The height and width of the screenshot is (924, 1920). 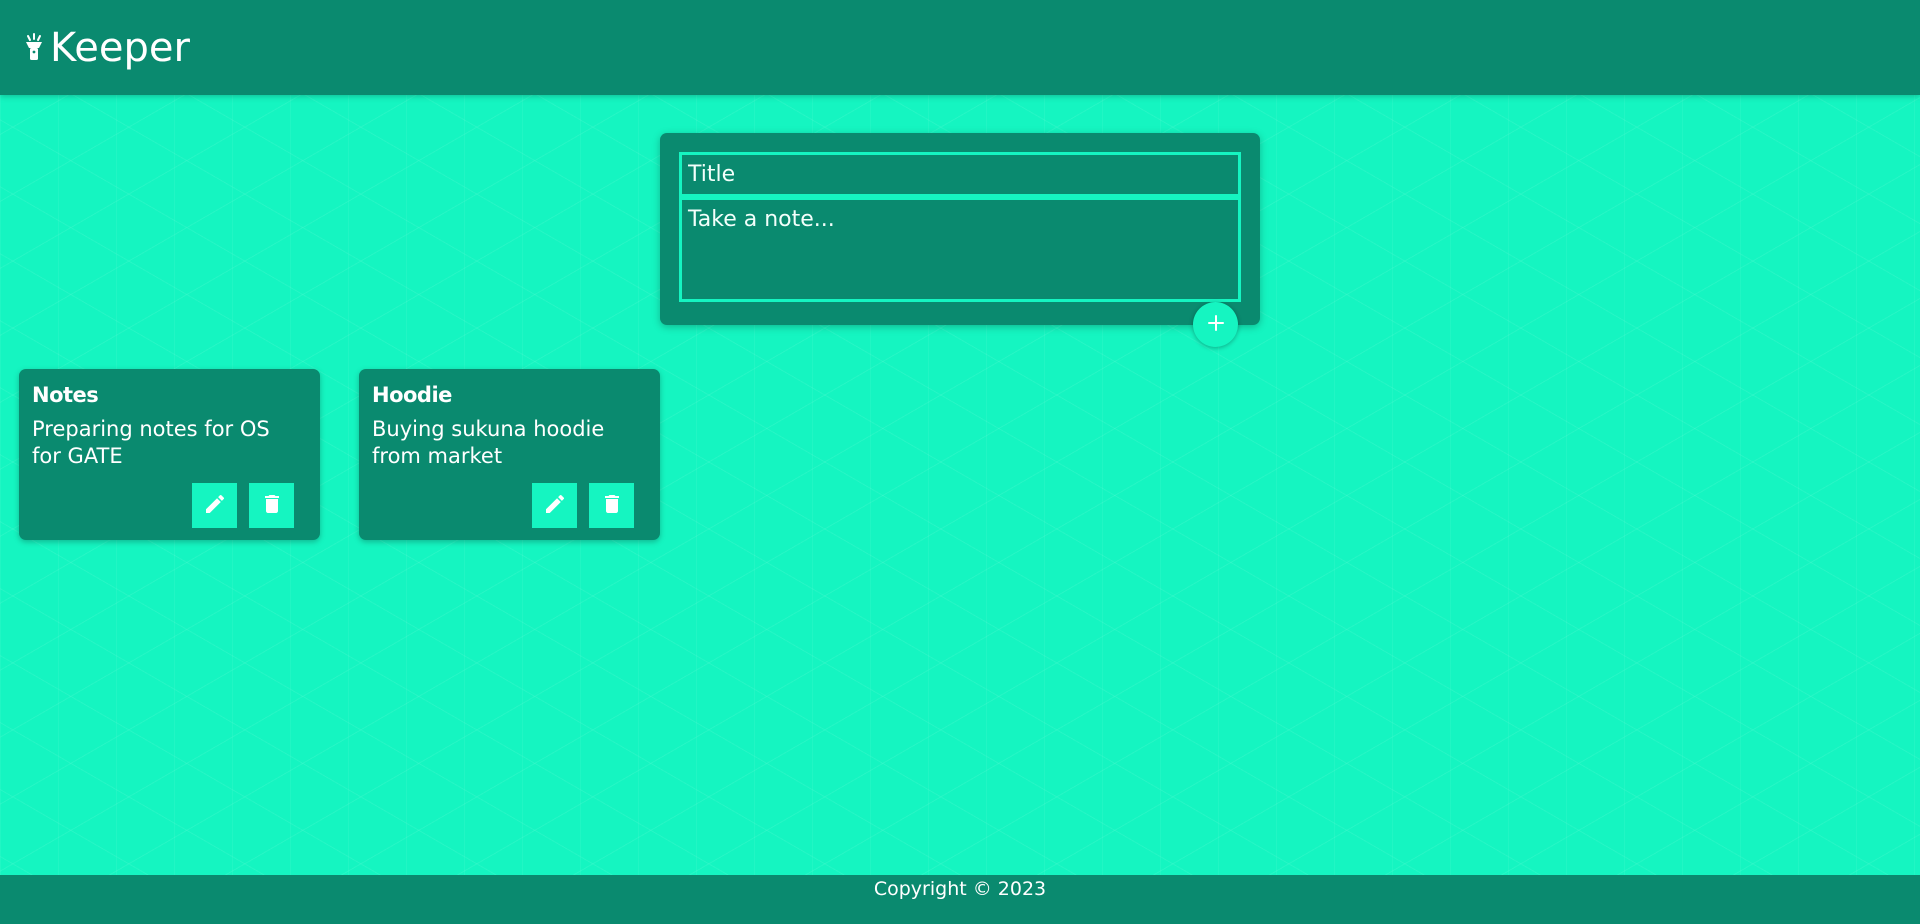 I want to click on note-title-input, so click(x=960, y=174).